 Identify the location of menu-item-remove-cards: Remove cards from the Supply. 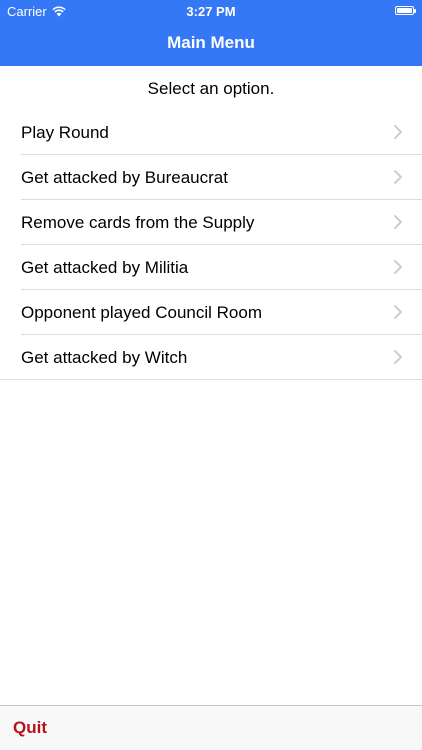
(211, 222).